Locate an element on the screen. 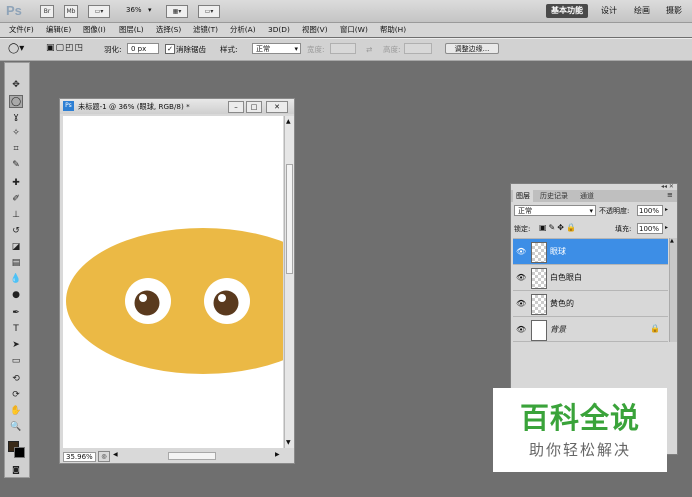 This screenshot has height=497, width=692. swap-icon: ⇄ is located at coordinates (369, 49).